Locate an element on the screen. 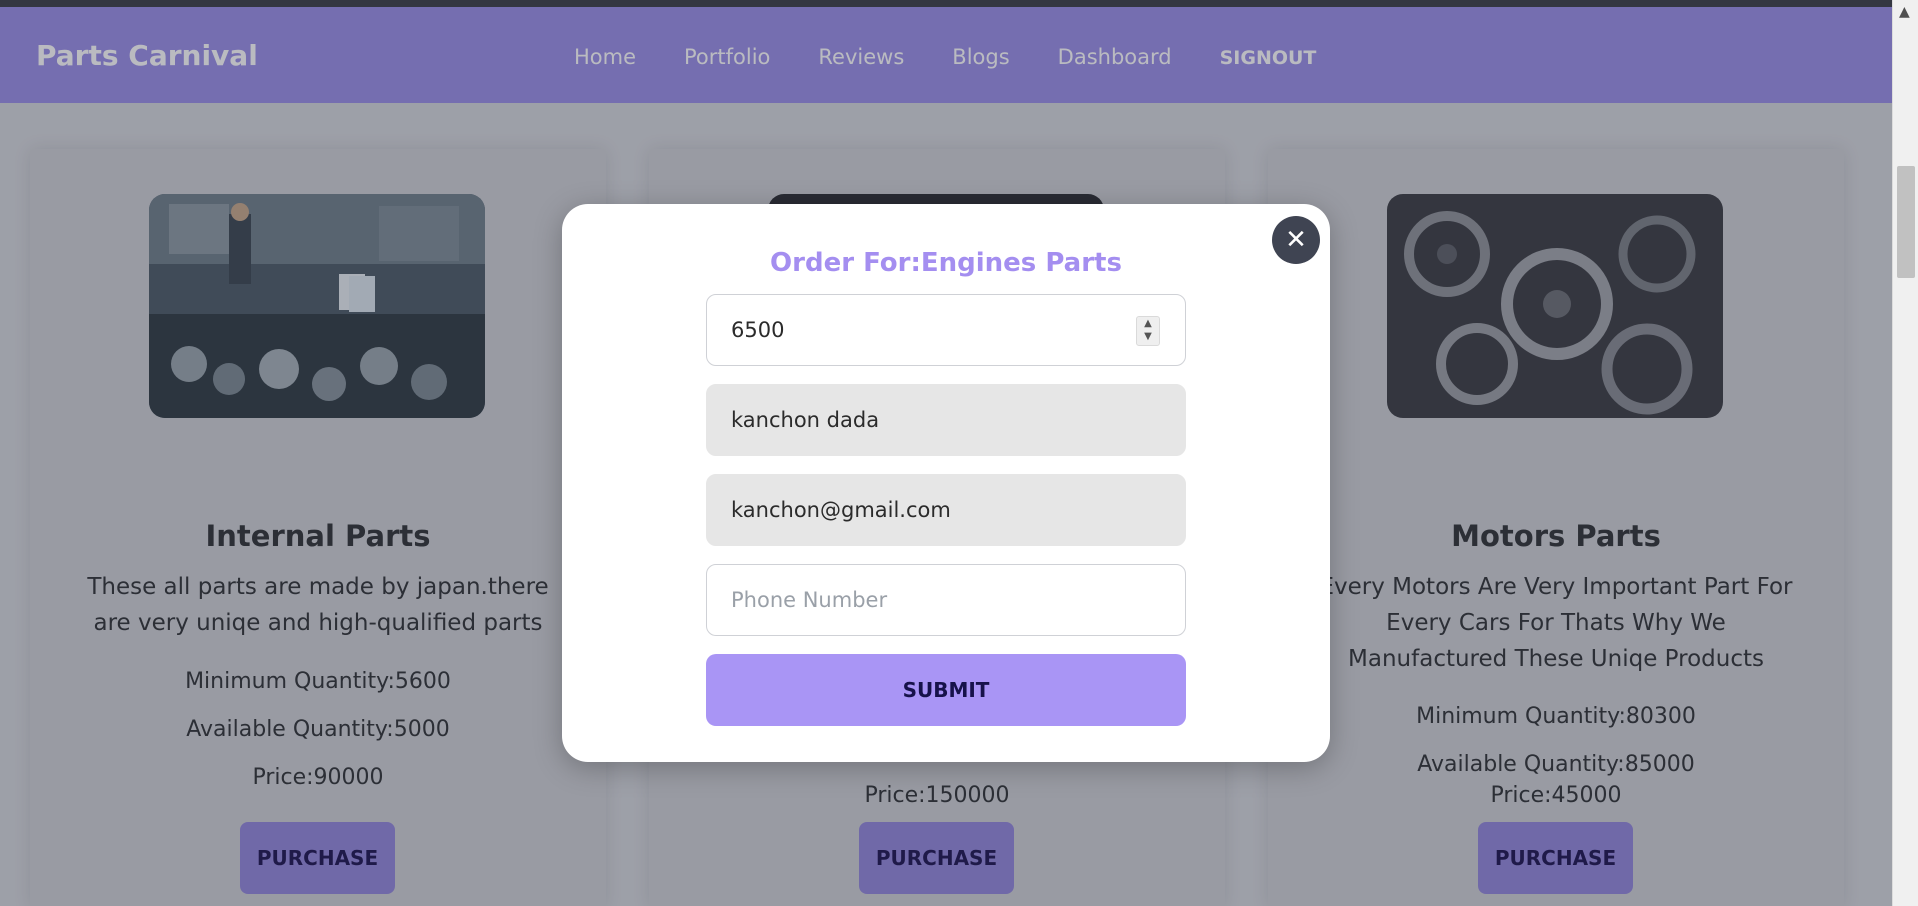  submit-button: SUBMIT is located at coordinates (946, 690).